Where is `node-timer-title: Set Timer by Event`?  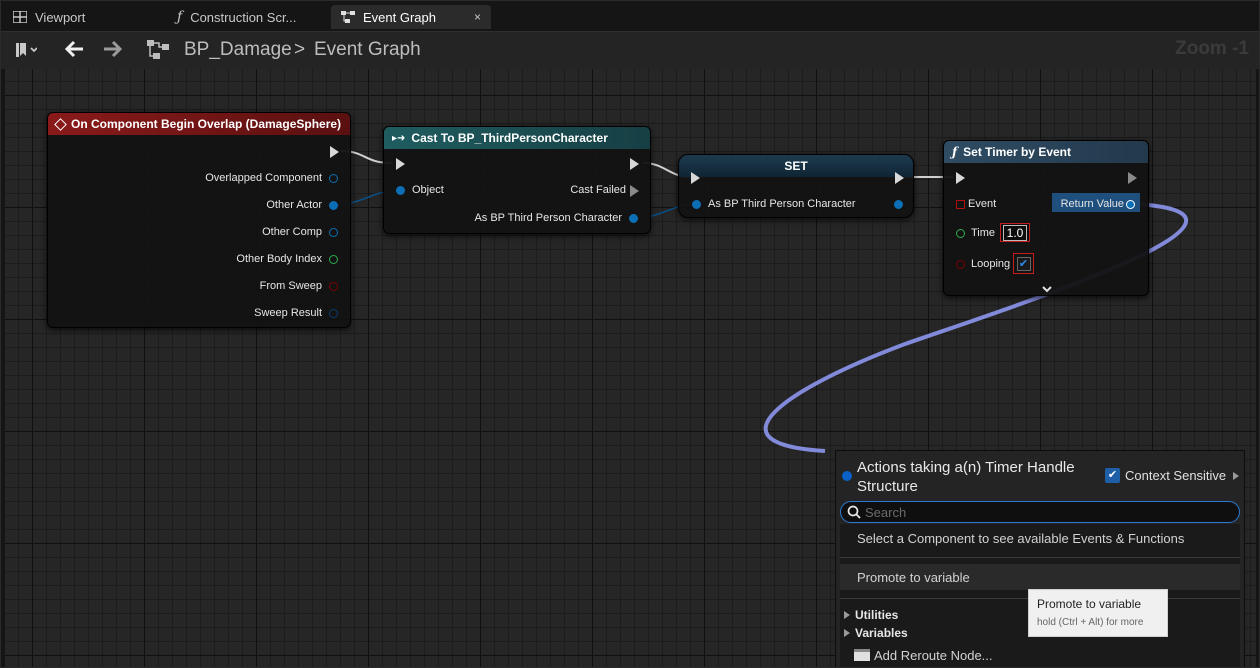
node-timer-title: Set Timer by Event is located at coordinates (1017, 152).